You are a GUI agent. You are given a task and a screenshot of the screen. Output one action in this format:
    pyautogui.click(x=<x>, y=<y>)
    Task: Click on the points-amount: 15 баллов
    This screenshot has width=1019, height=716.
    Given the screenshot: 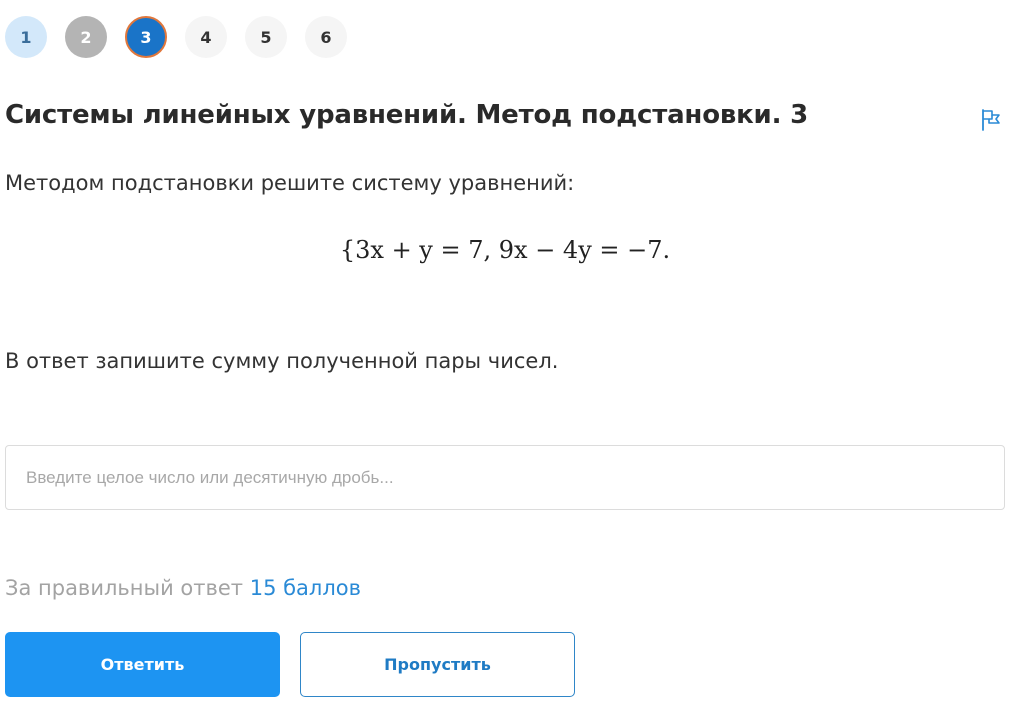 What is the action you would take?
    pyautogui.click(x=305, y=588)
    